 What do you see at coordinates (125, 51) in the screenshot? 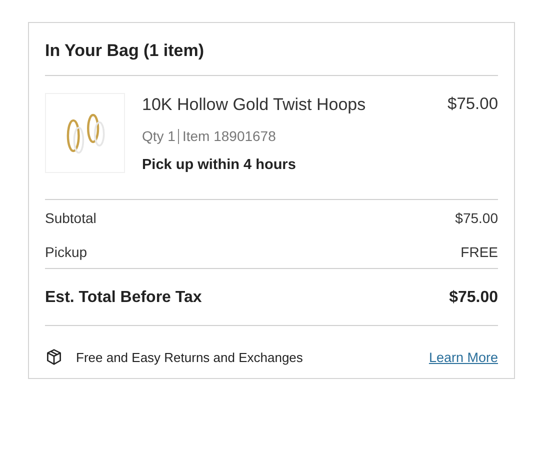
I see `bag-title: In Your Bag (1 item)` at bounding box center [125, 51].